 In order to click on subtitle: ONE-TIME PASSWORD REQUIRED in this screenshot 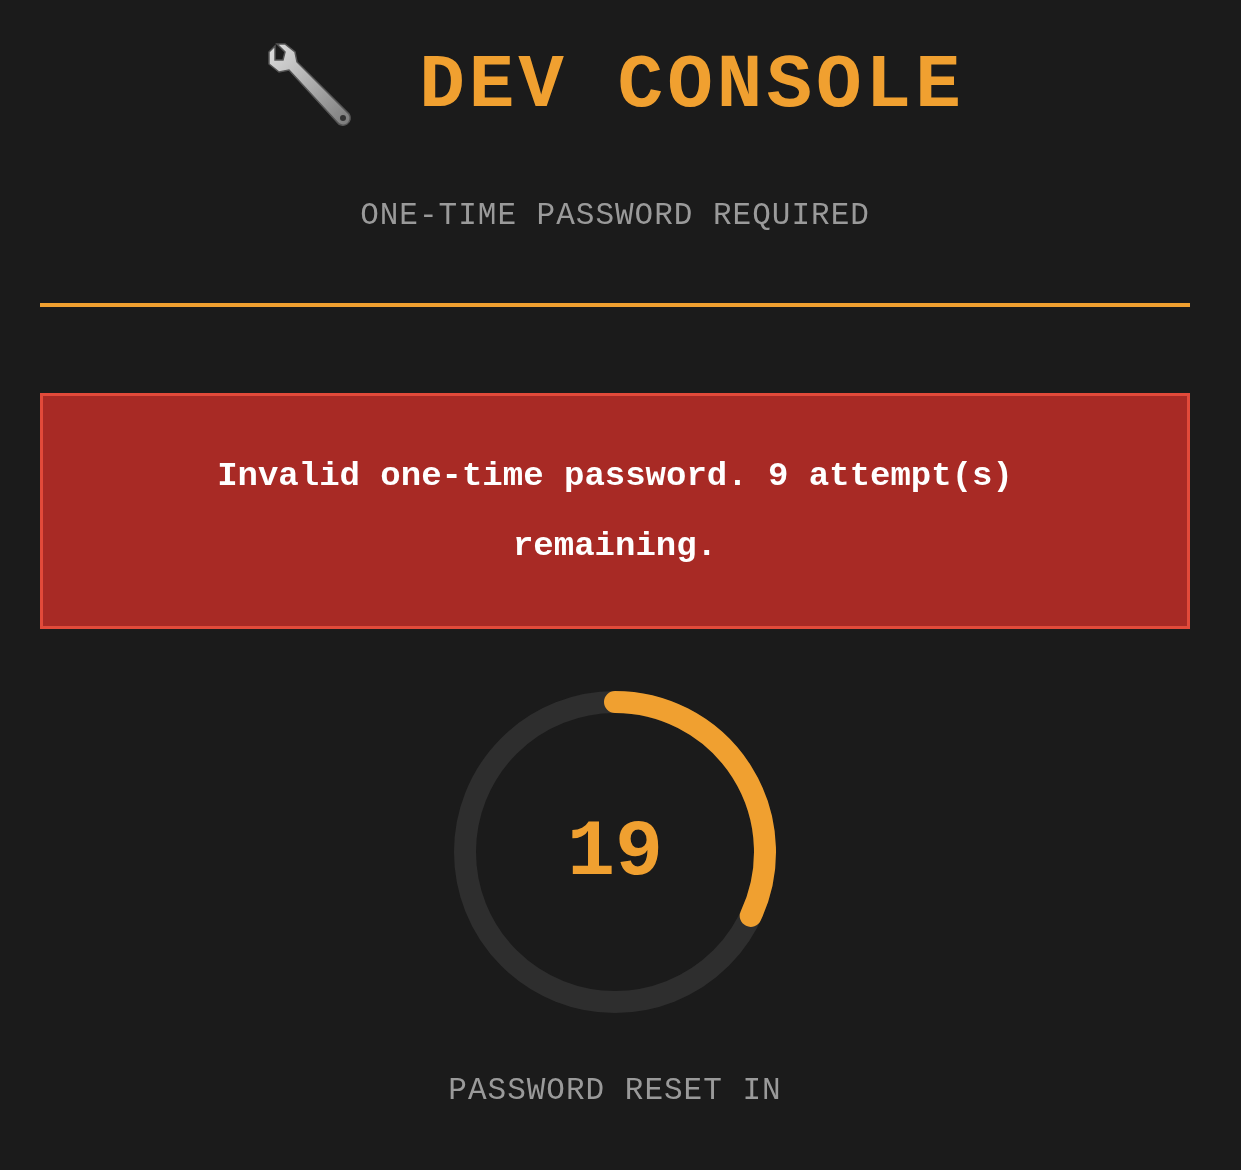, I will do `click(615, 215)`.